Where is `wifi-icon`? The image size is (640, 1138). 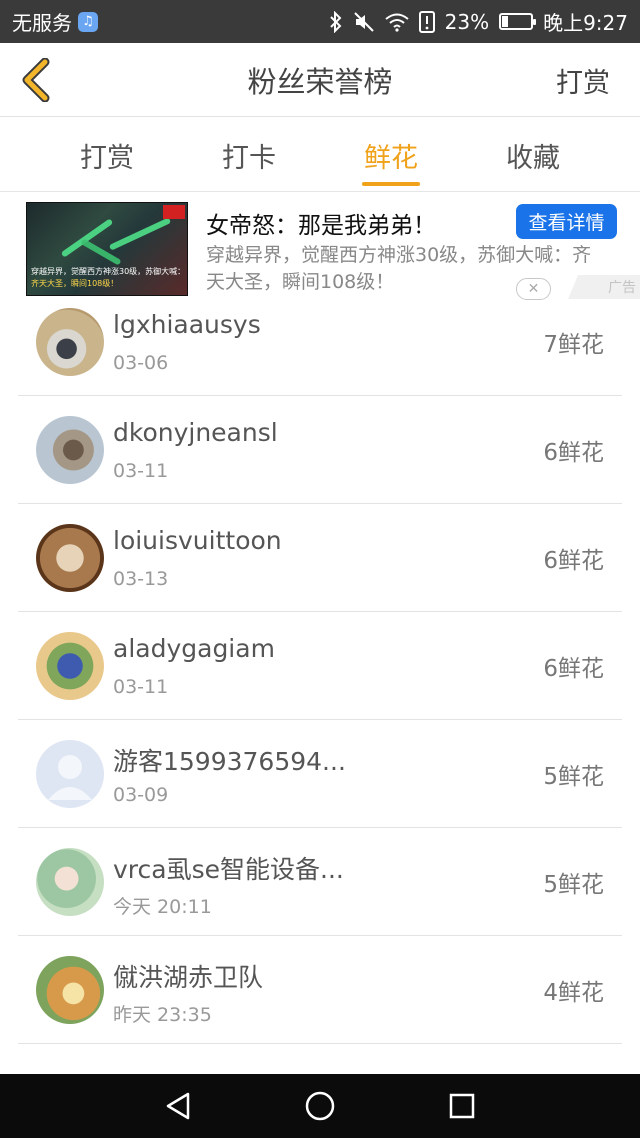
wifi-icon is located at coordinates (396, 22).